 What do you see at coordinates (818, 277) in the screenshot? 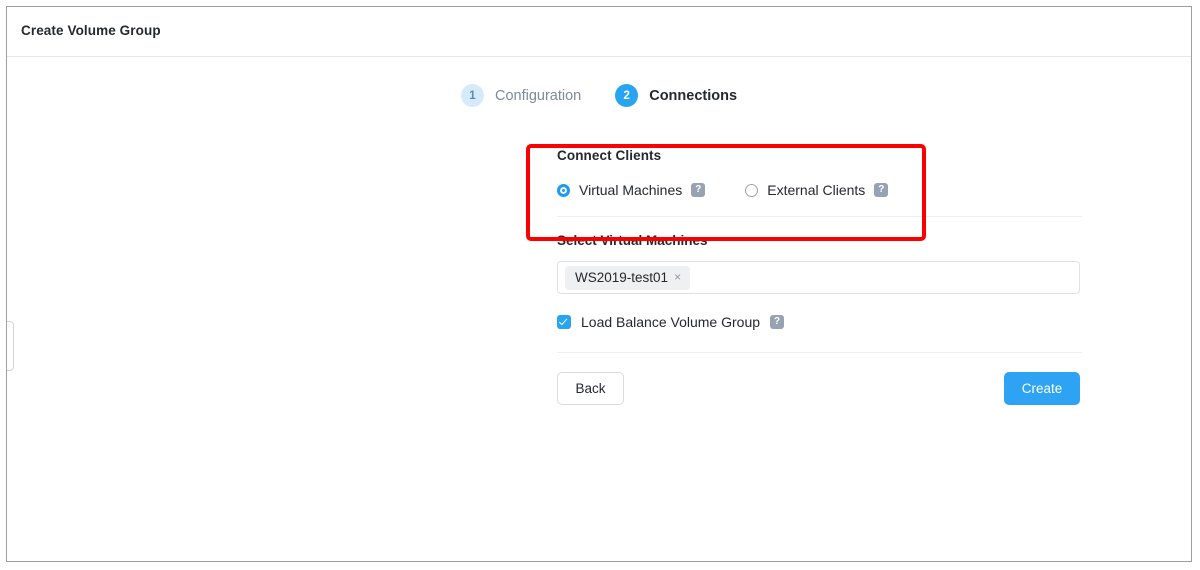
I see `select-virtual-machines-input: WS2019-test01 ×` at bounding box center [818, 277].